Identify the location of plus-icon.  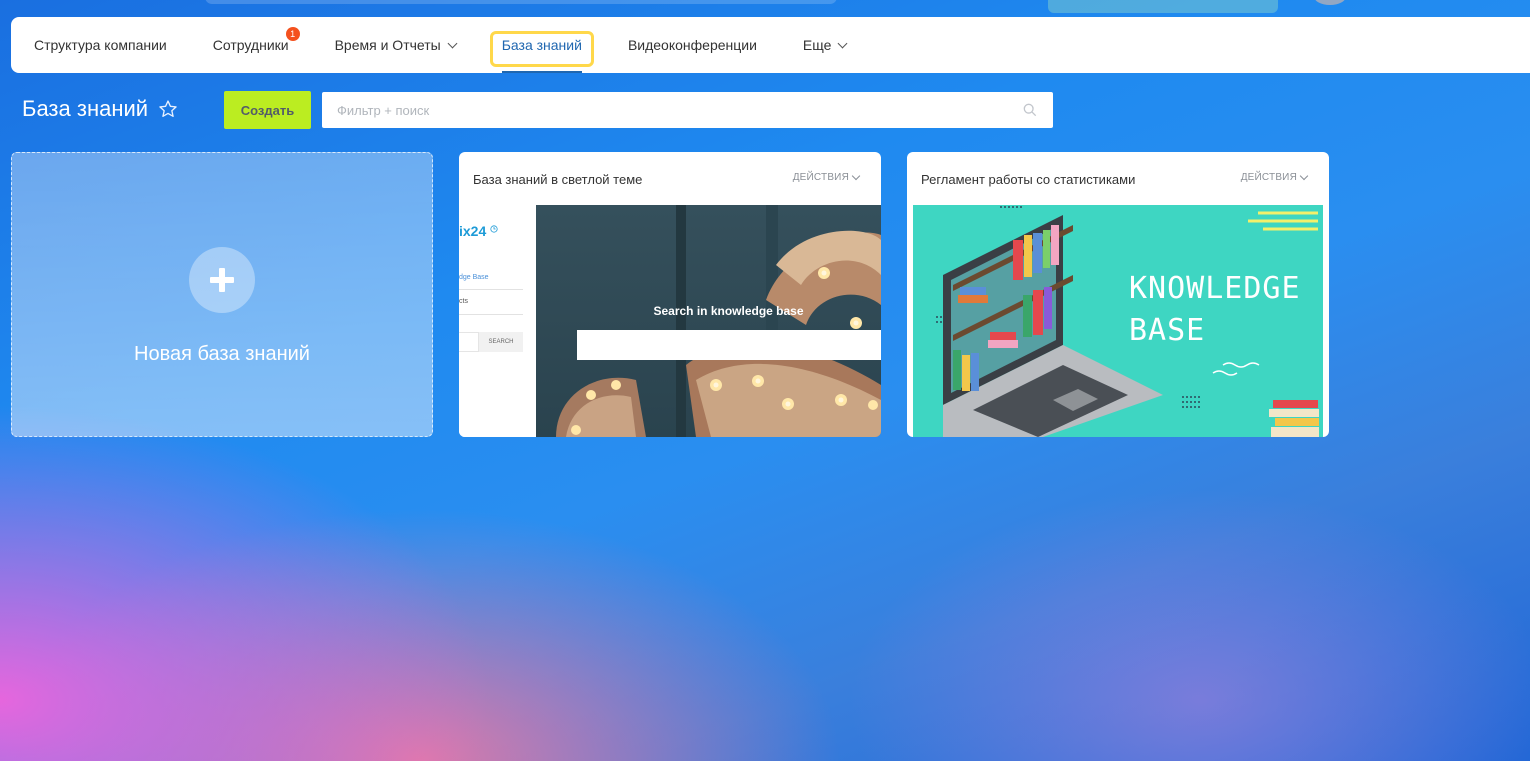
(222, 280).